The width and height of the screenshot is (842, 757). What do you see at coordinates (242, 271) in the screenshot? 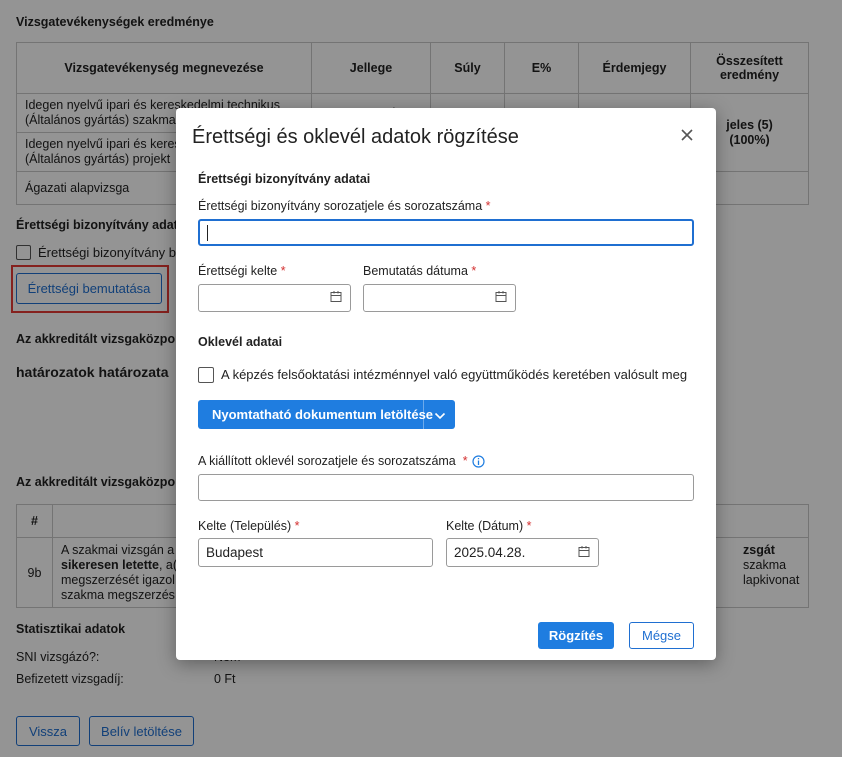
I see `matura-date-label: Érettségi kelte *` at bounding box center [242, 271].